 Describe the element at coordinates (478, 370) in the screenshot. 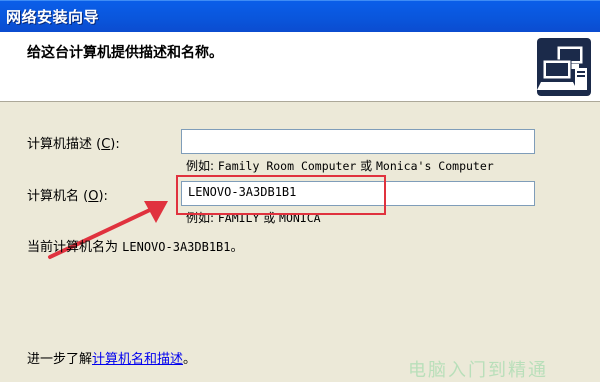

I see `watermark: 电脑入门到精通` at that location.